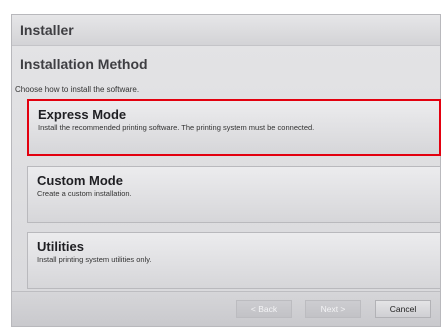 The height and width of the screenshot is (329, 447). I want to click on next-button: Next >, so click(333, 309).